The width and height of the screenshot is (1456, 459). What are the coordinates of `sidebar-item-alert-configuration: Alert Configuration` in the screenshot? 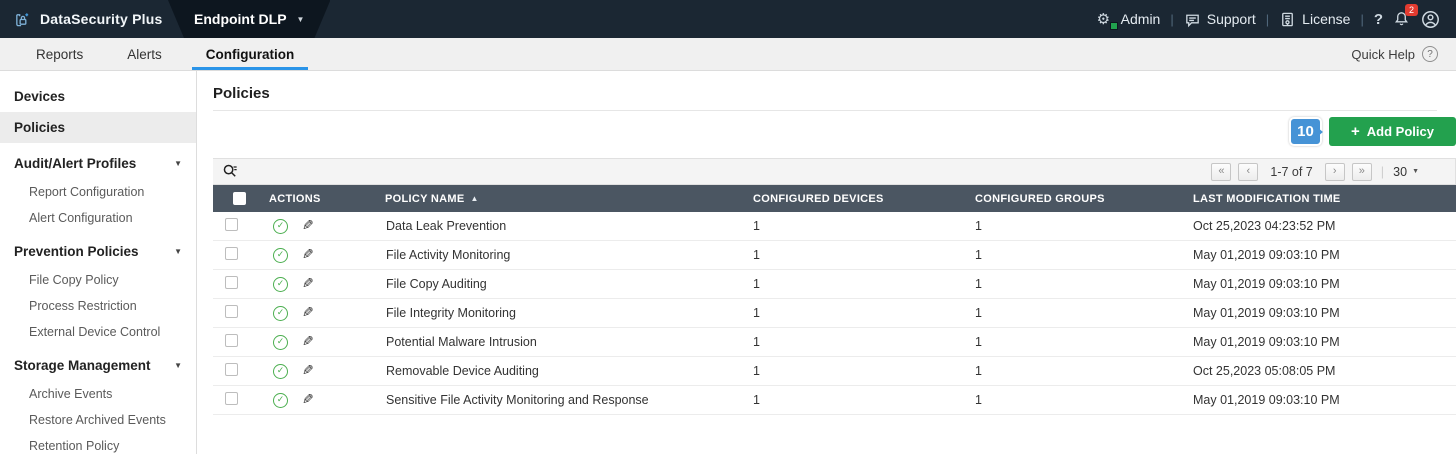 It's located at (98, 218).